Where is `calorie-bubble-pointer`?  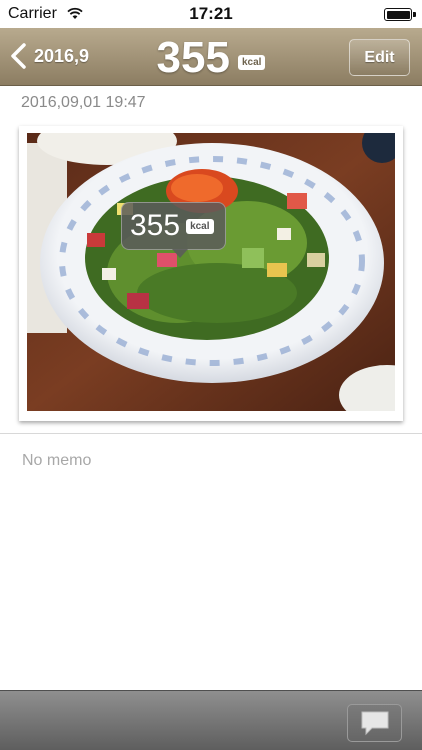 calorie-bubble-pointer is located at coordinates (180, 253).